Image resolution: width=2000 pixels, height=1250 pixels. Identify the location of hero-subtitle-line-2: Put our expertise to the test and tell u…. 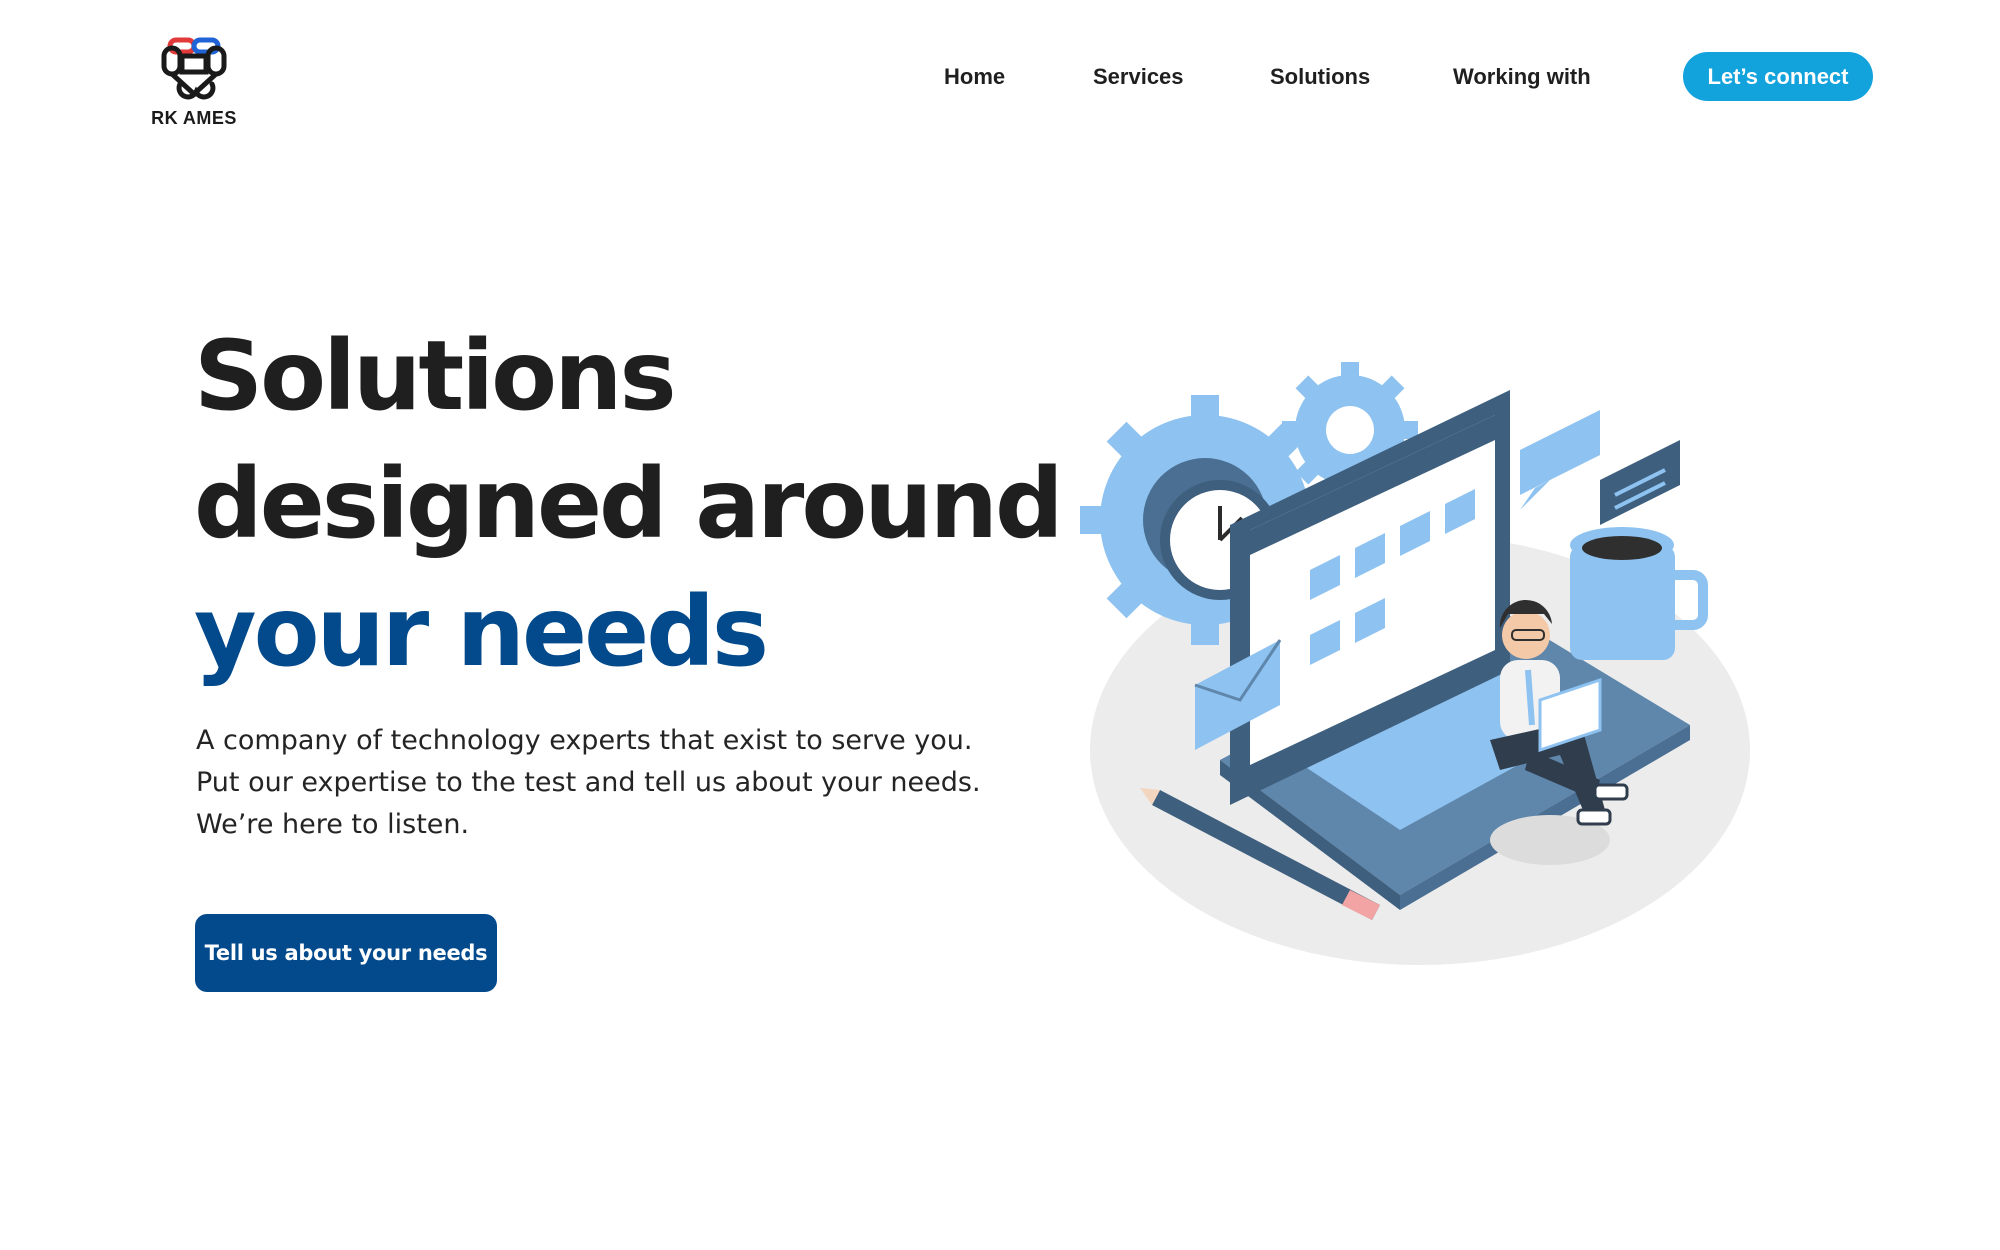
(588, 782).